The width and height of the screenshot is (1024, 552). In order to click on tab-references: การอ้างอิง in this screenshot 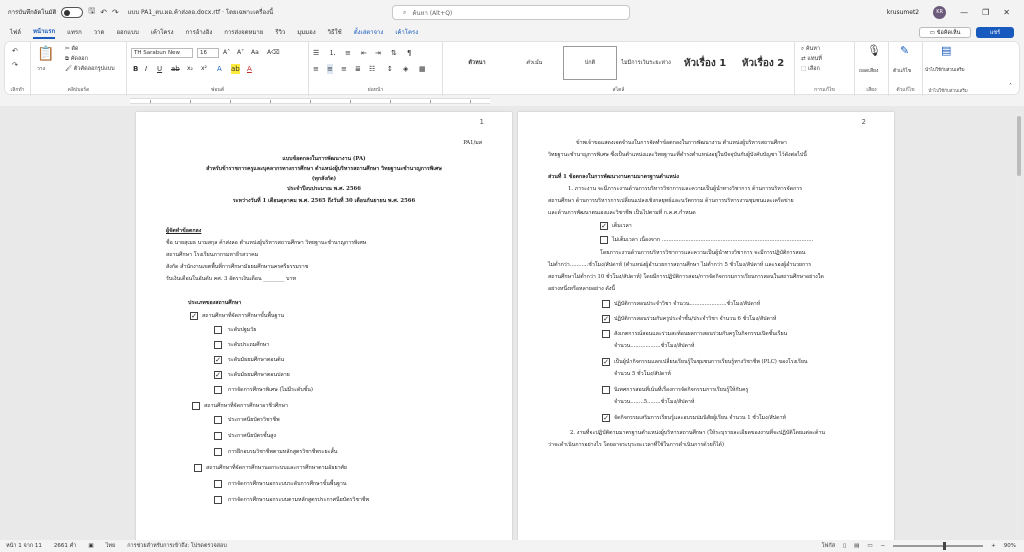, I will do `click(199, 32)`.